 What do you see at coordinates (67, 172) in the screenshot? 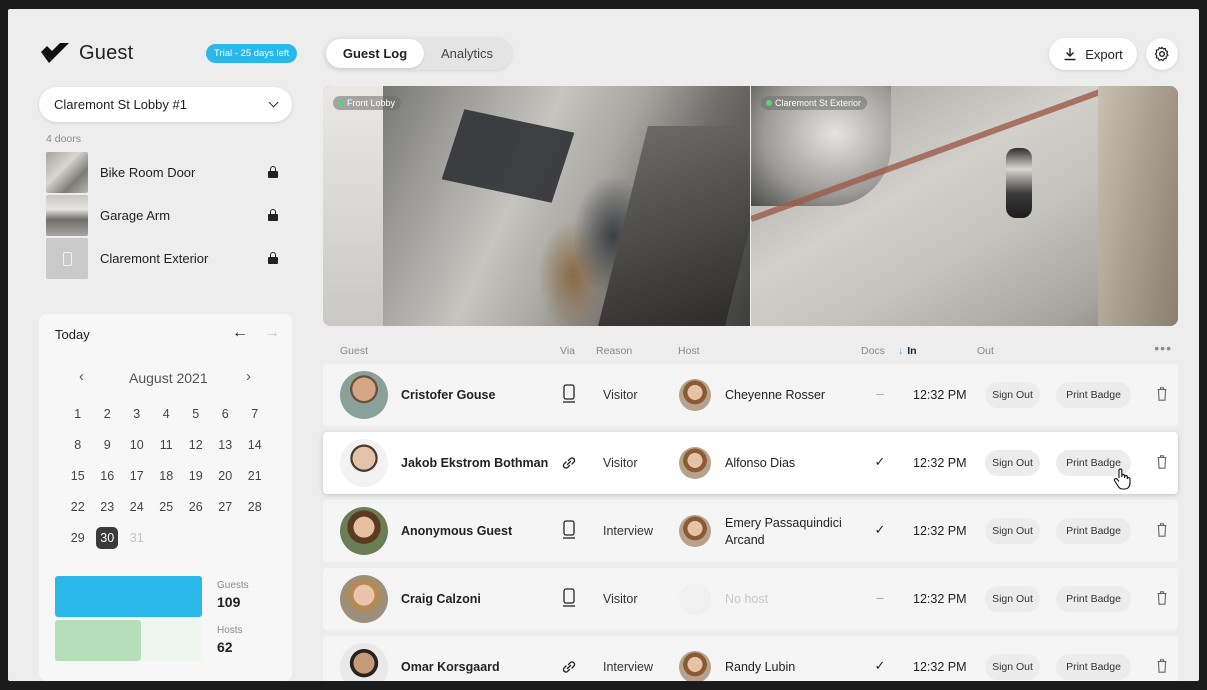
I see `door-thumbnail` at bounding box center [67, 172].